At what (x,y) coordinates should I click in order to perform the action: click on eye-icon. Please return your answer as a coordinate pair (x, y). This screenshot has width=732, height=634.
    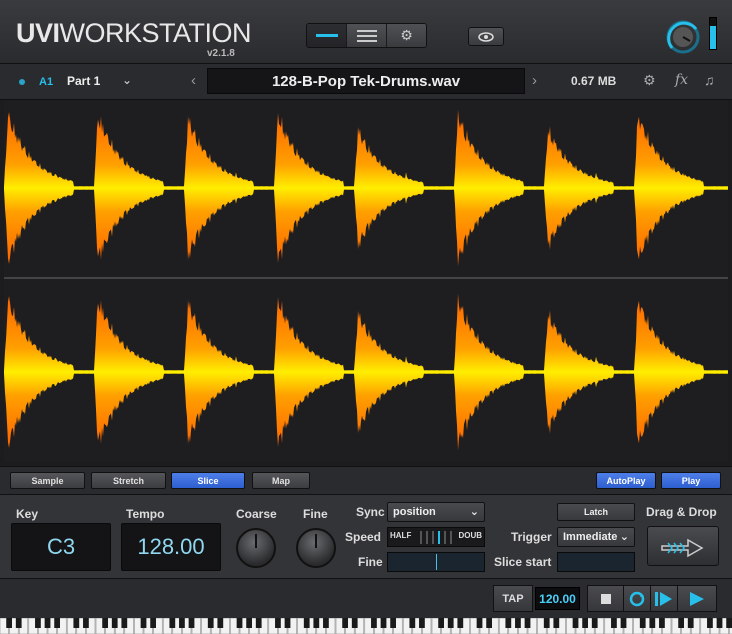
    Looking at the image, I should click on (486, 36).